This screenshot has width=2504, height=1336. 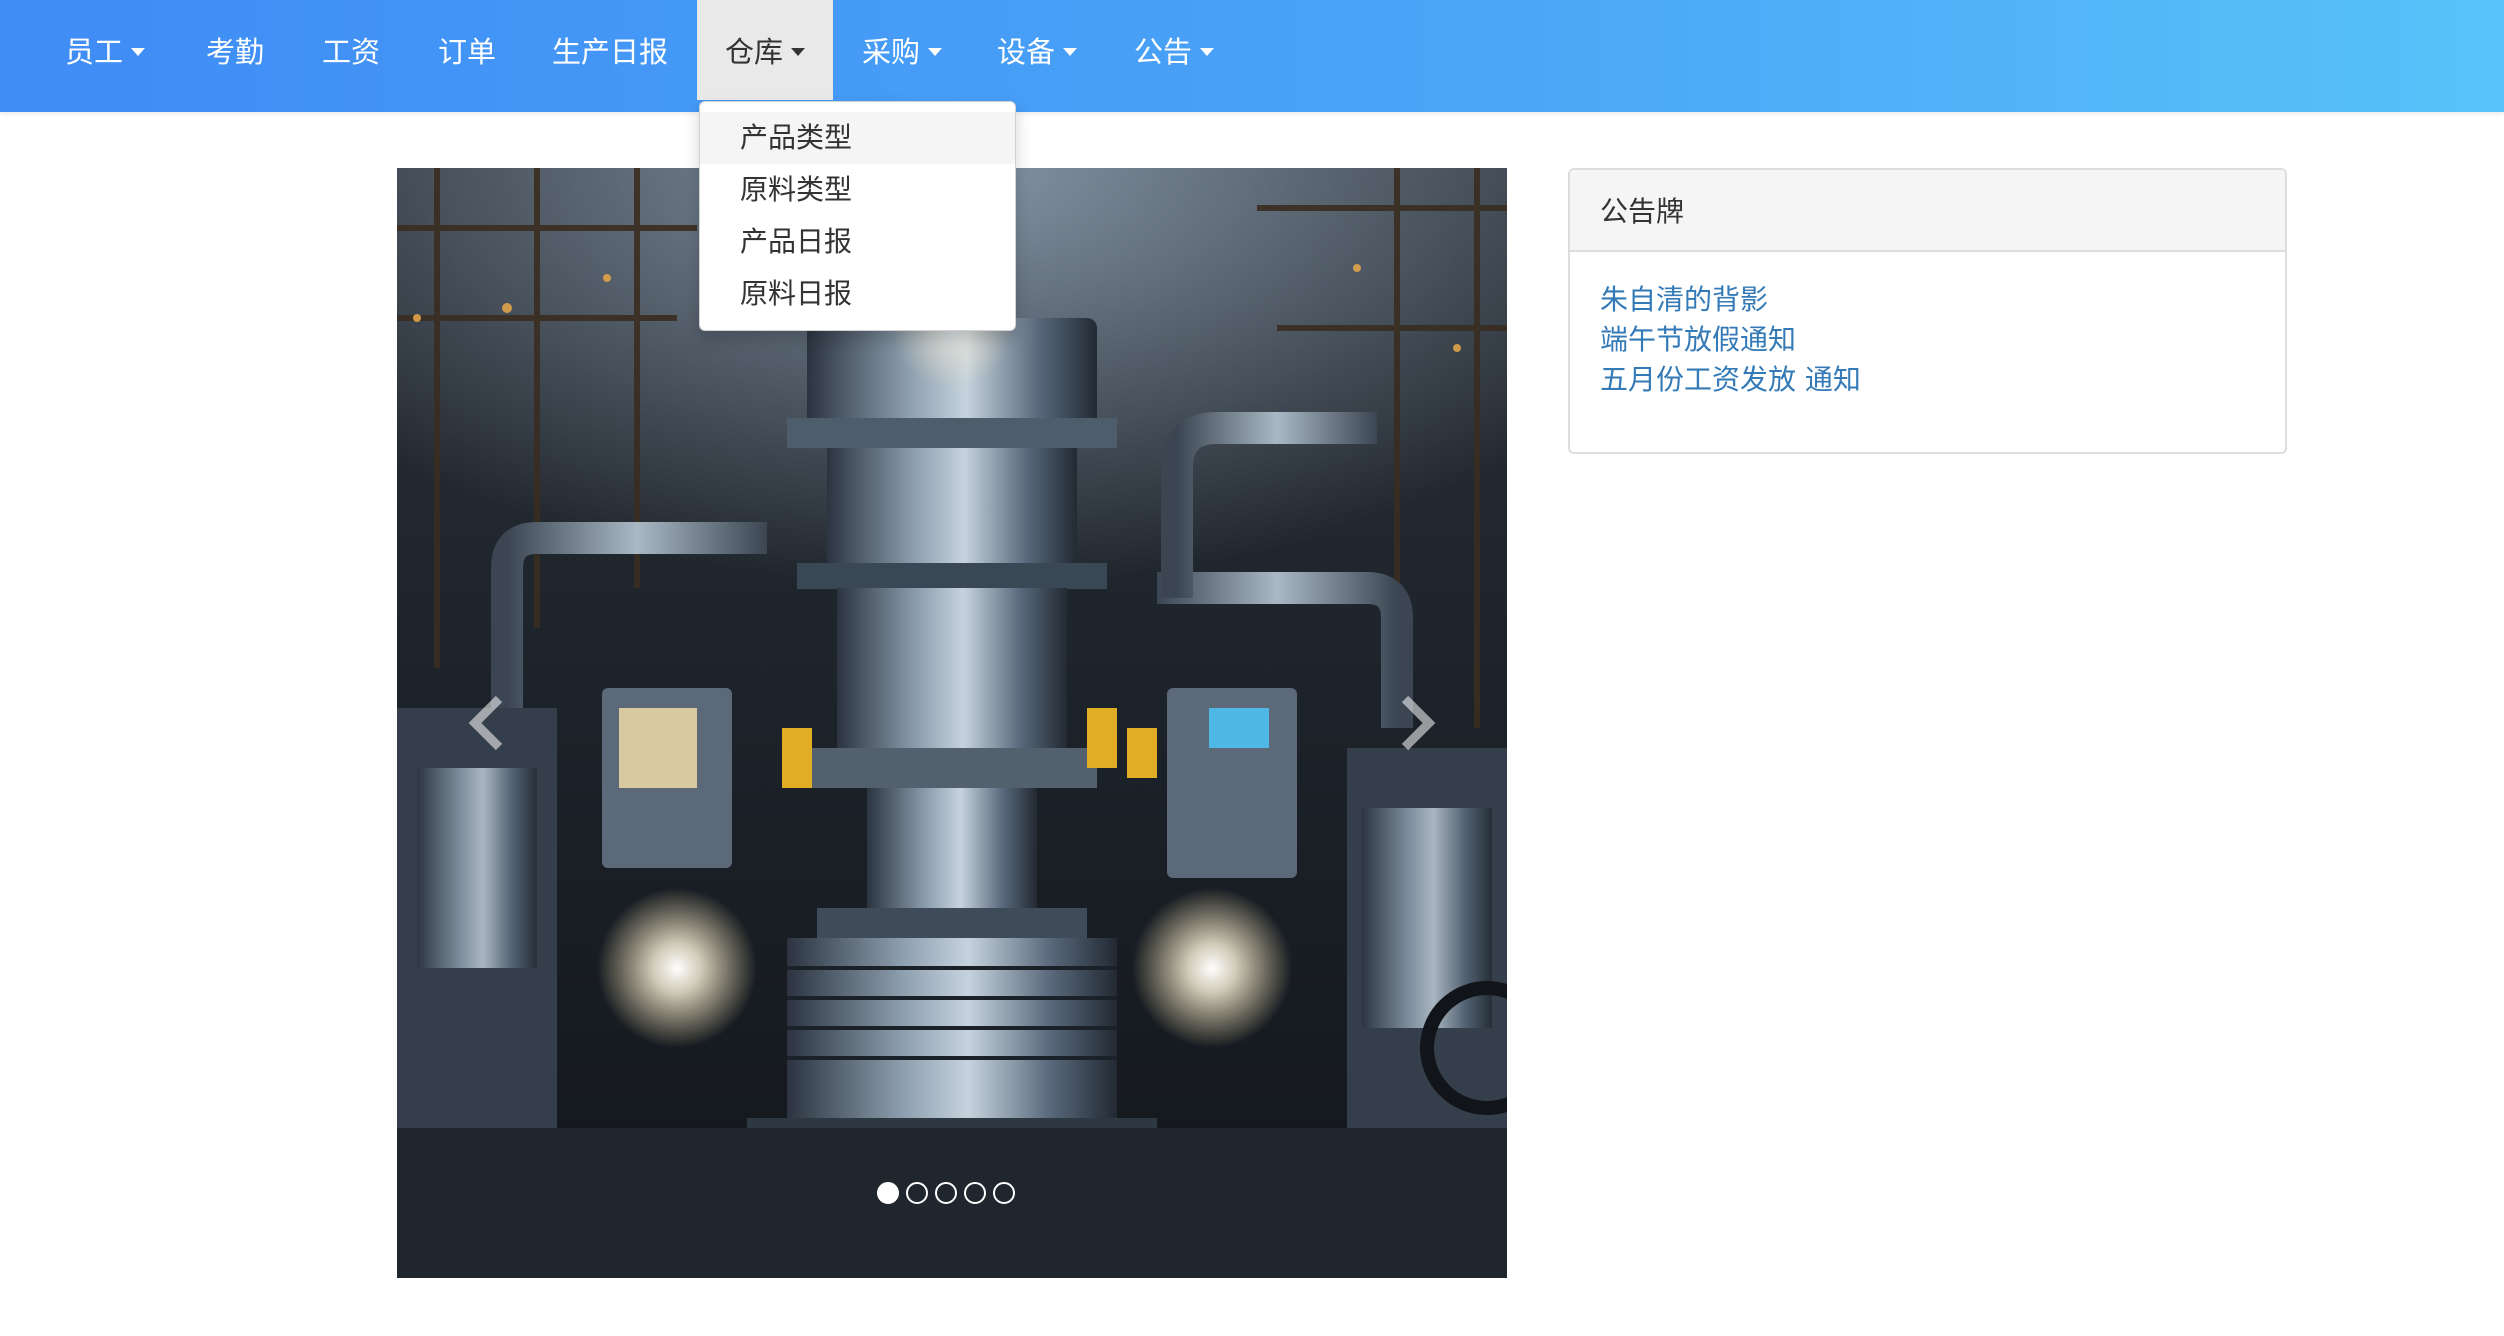 I want to click on nav-attendance: 考勤, so click(x=235, y=50).